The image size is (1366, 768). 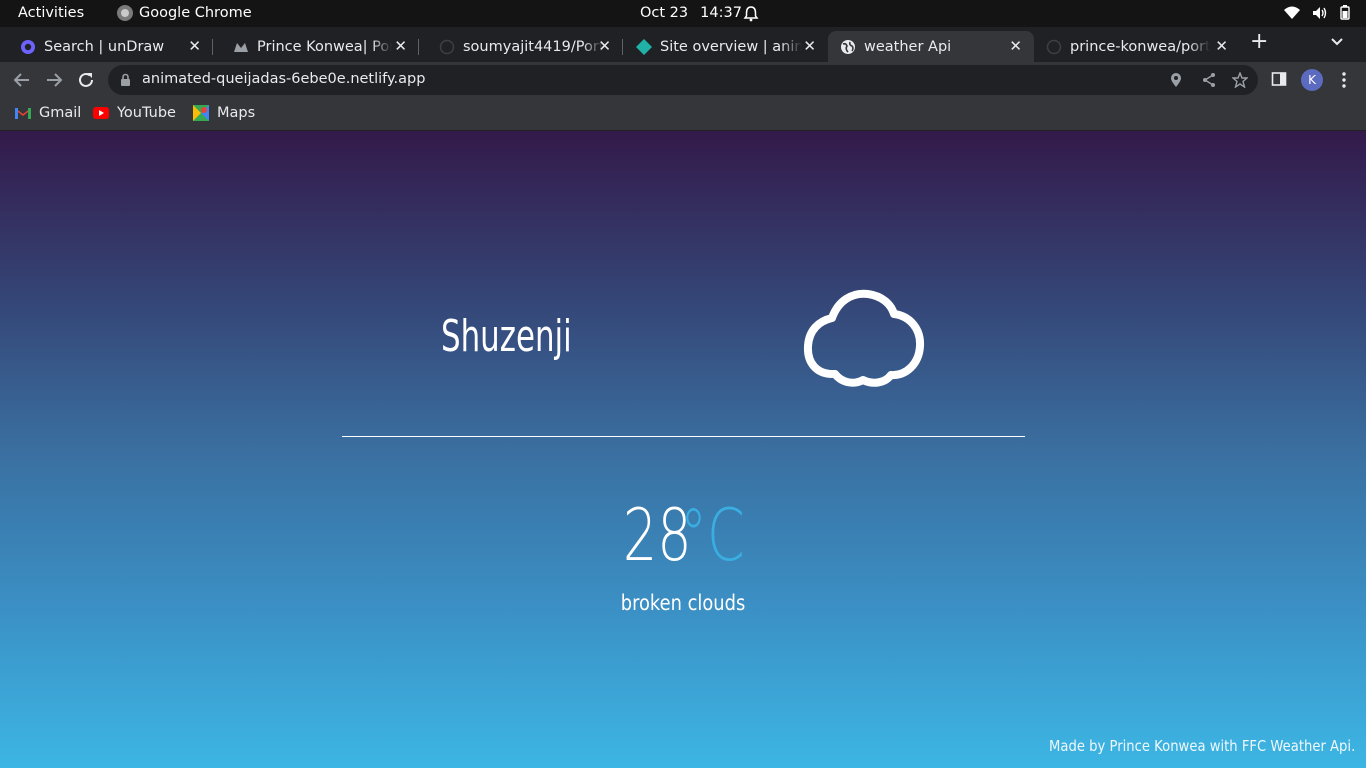 I want to click on app-menu: Google Chrome, so click(x=184, y=13).